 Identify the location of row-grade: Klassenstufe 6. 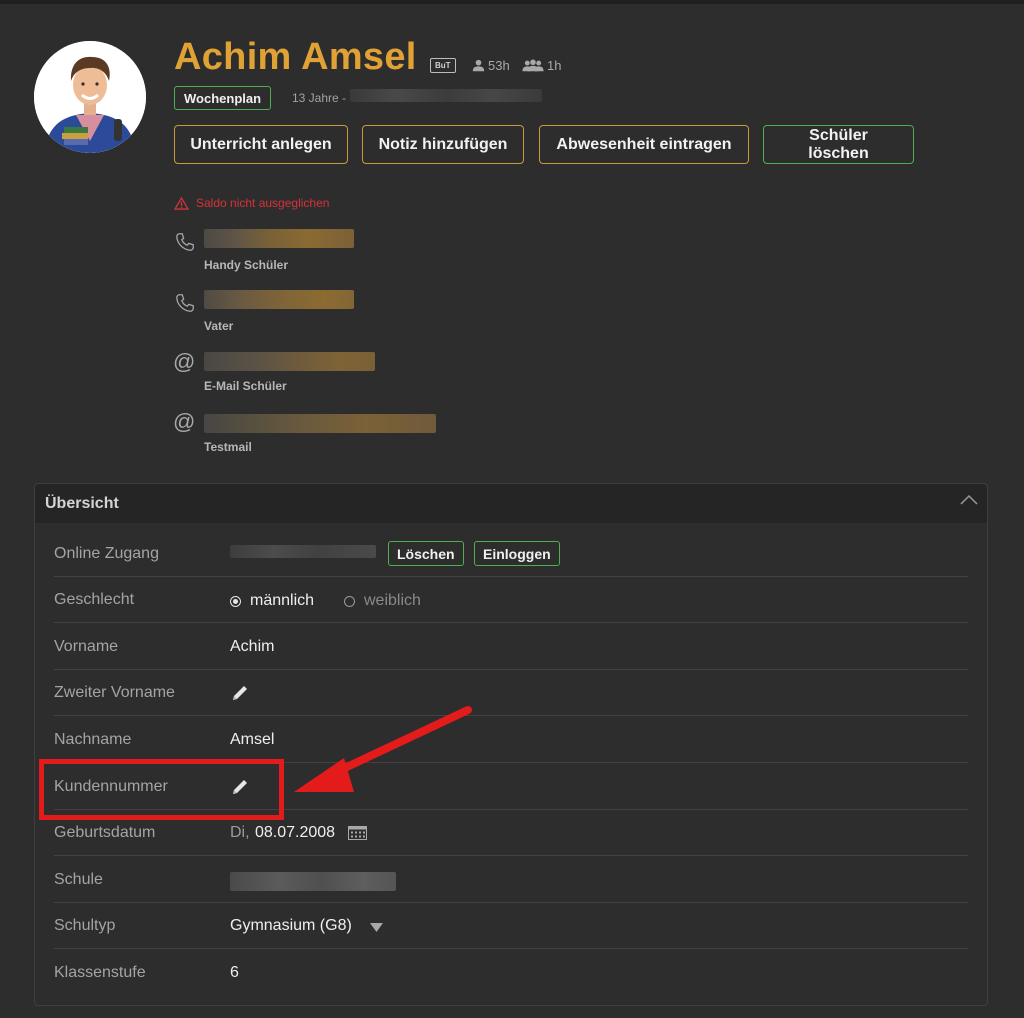
(511, 973).